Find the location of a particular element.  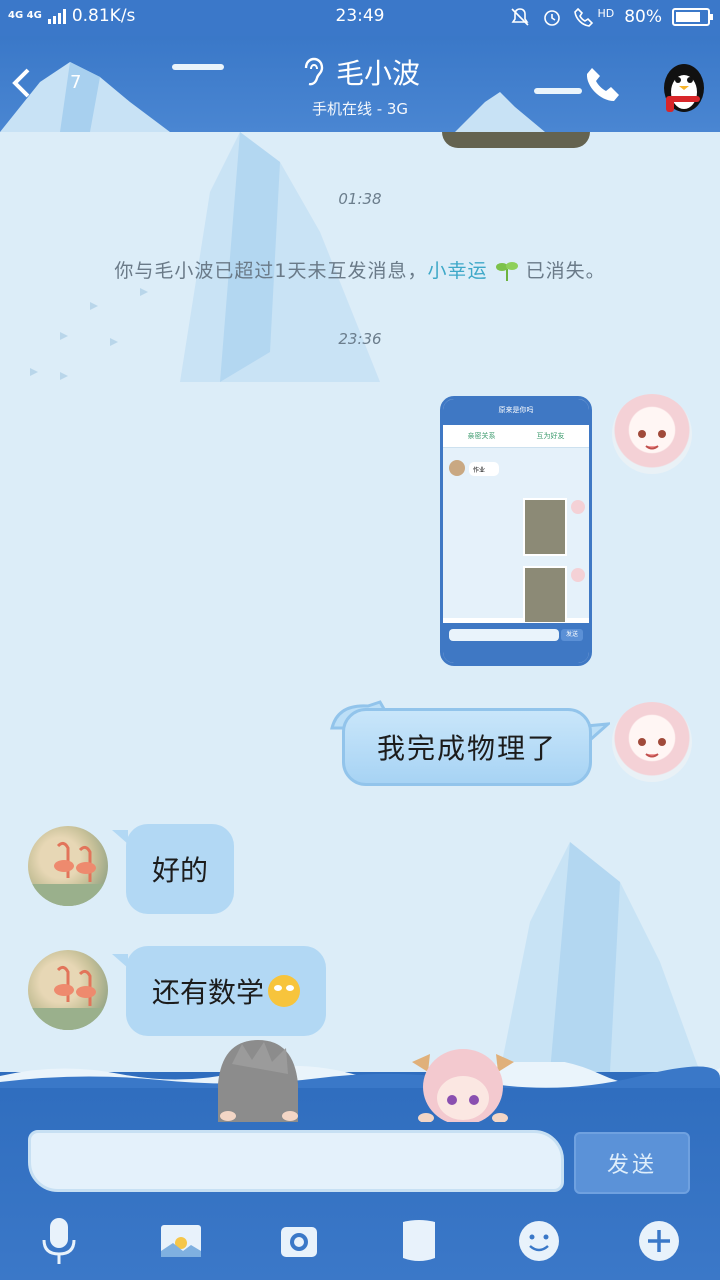

status-bar: 4G 4G 0.81K/s 23:49 HD 80% is located at coordinates (360, 18).